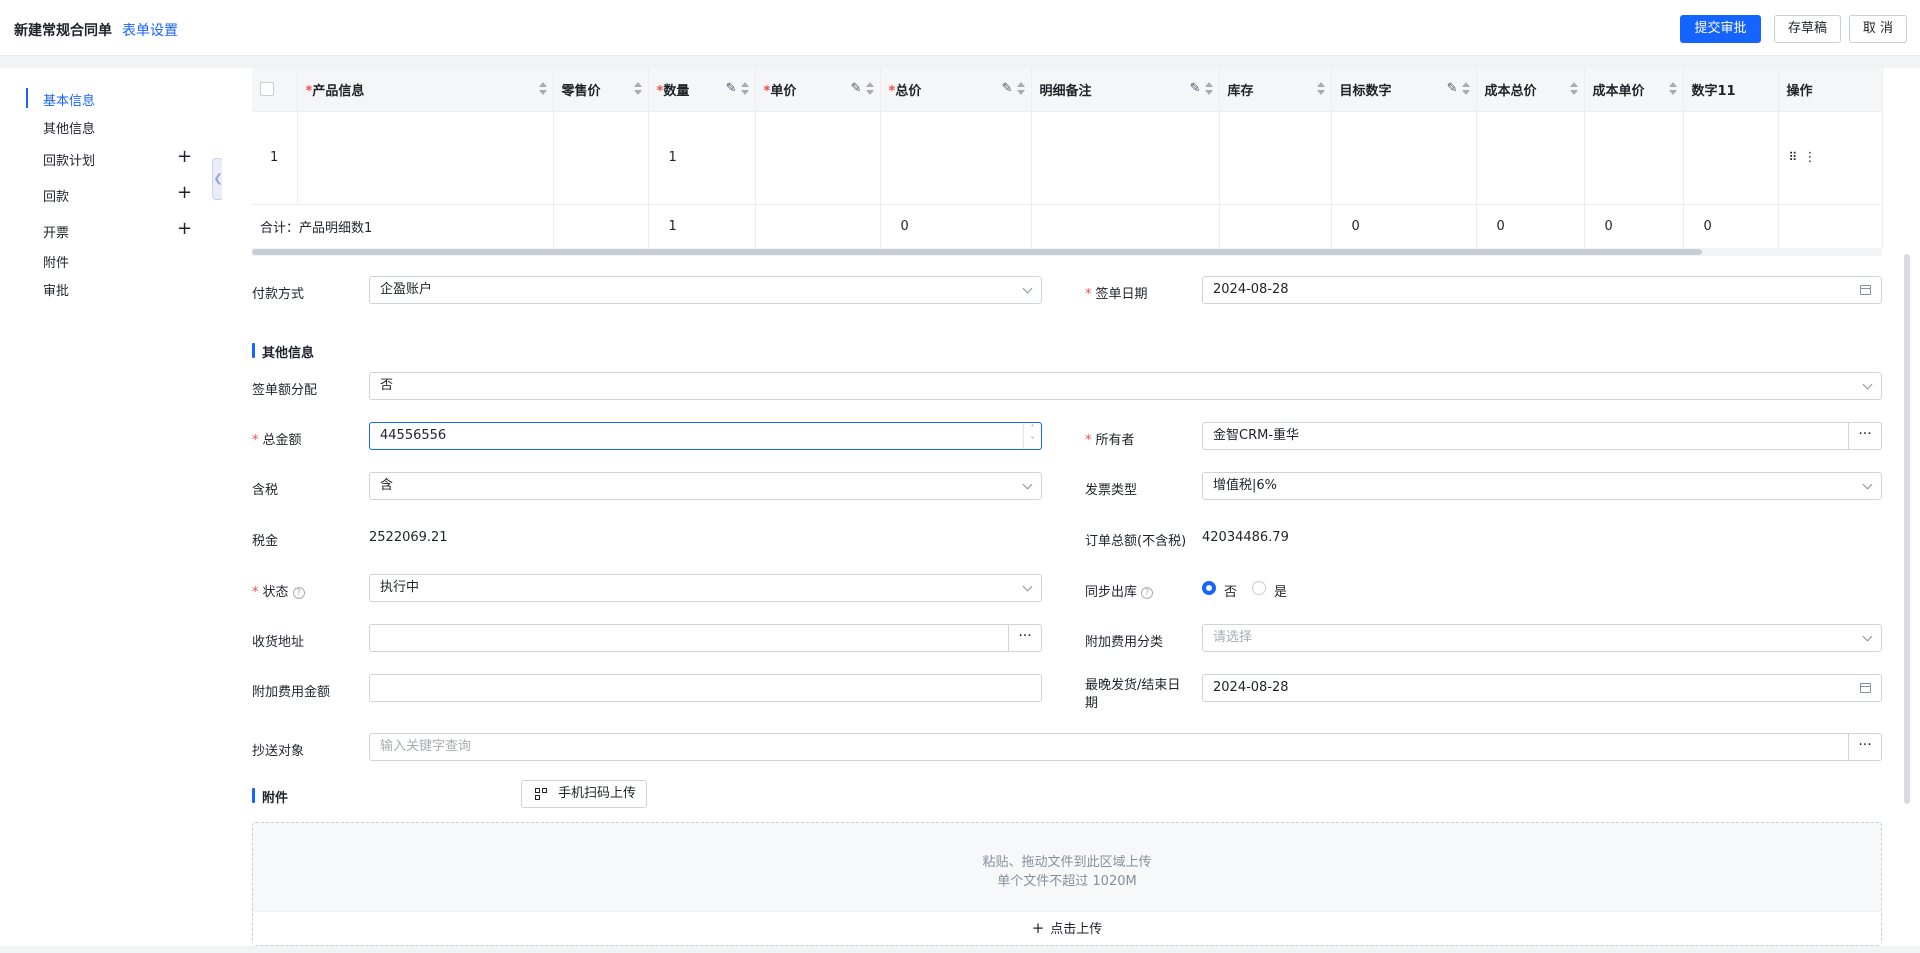 This screenshot has width=1920, height=953. What do you see at coordinates (1404, 158) in the screenshot?
I see `target-number-cell` at bounding box center [1404, 158].